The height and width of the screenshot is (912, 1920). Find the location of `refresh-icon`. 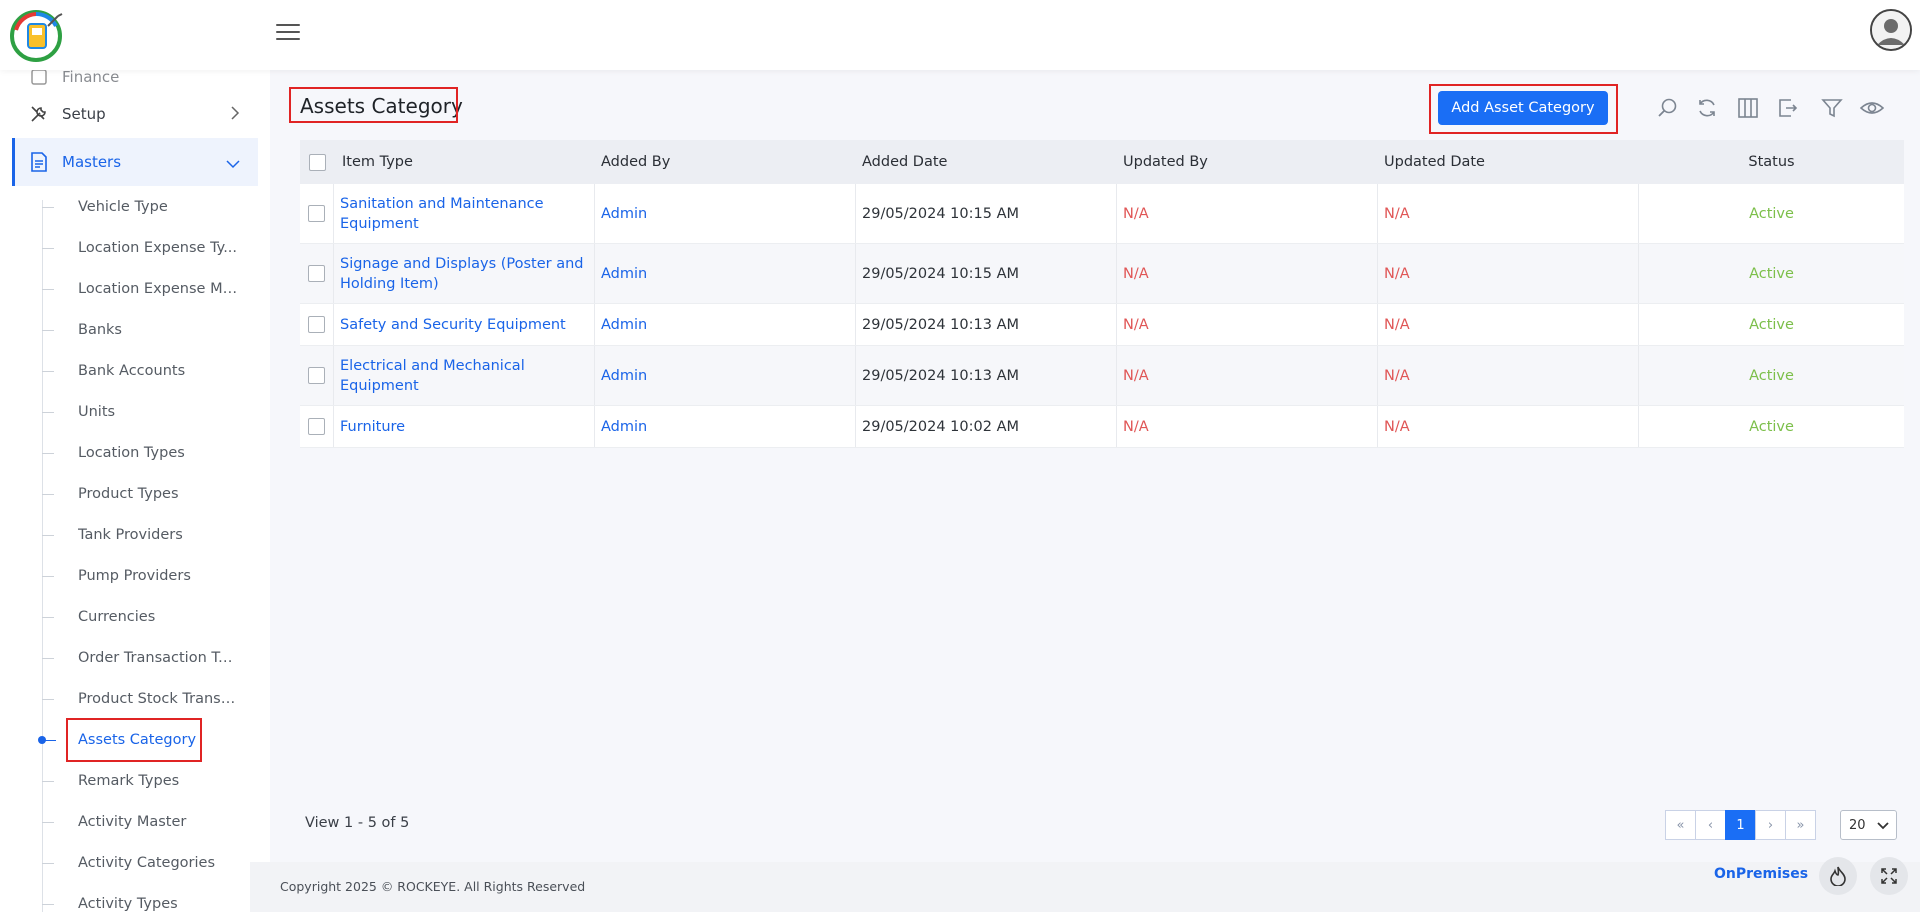

refresh-icon is located at coordinates (1707, 108).